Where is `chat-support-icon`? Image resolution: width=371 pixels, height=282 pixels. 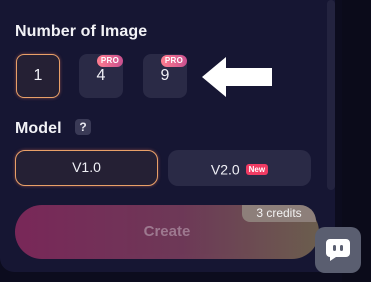 chat-support-icon is located at coordinates (338, 250).